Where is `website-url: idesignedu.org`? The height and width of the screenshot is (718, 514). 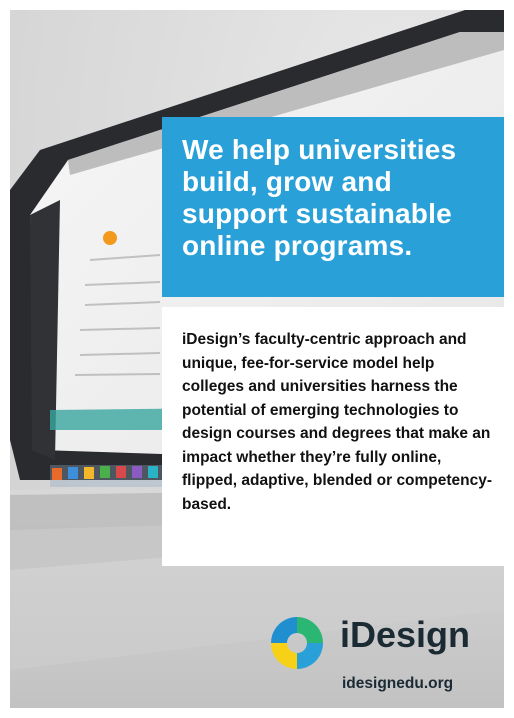
website-url: idesignedu.org is located at coordinates (398, 683).